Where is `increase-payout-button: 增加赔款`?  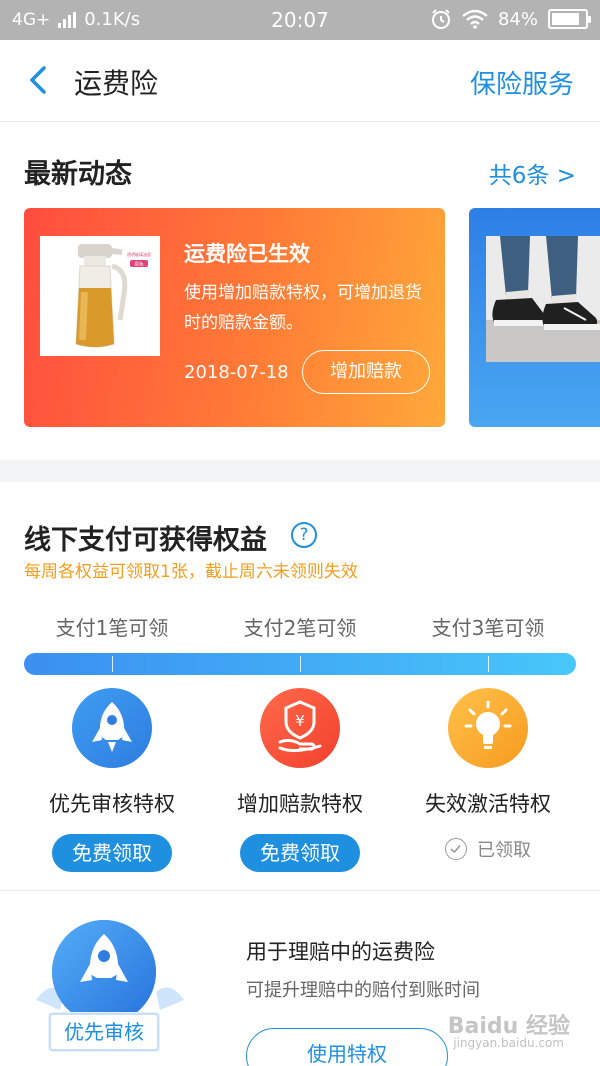
increase-payout-button: 增加赔款 is located at coordinates (366, 372).